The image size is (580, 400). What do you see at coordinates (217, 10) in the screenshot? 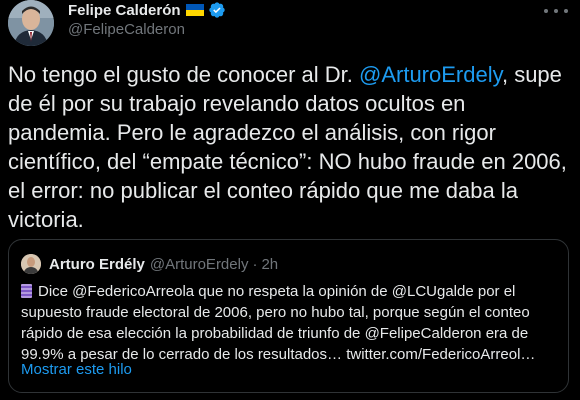
I see `verified-badge-icon` at bounding box center [217, 10].